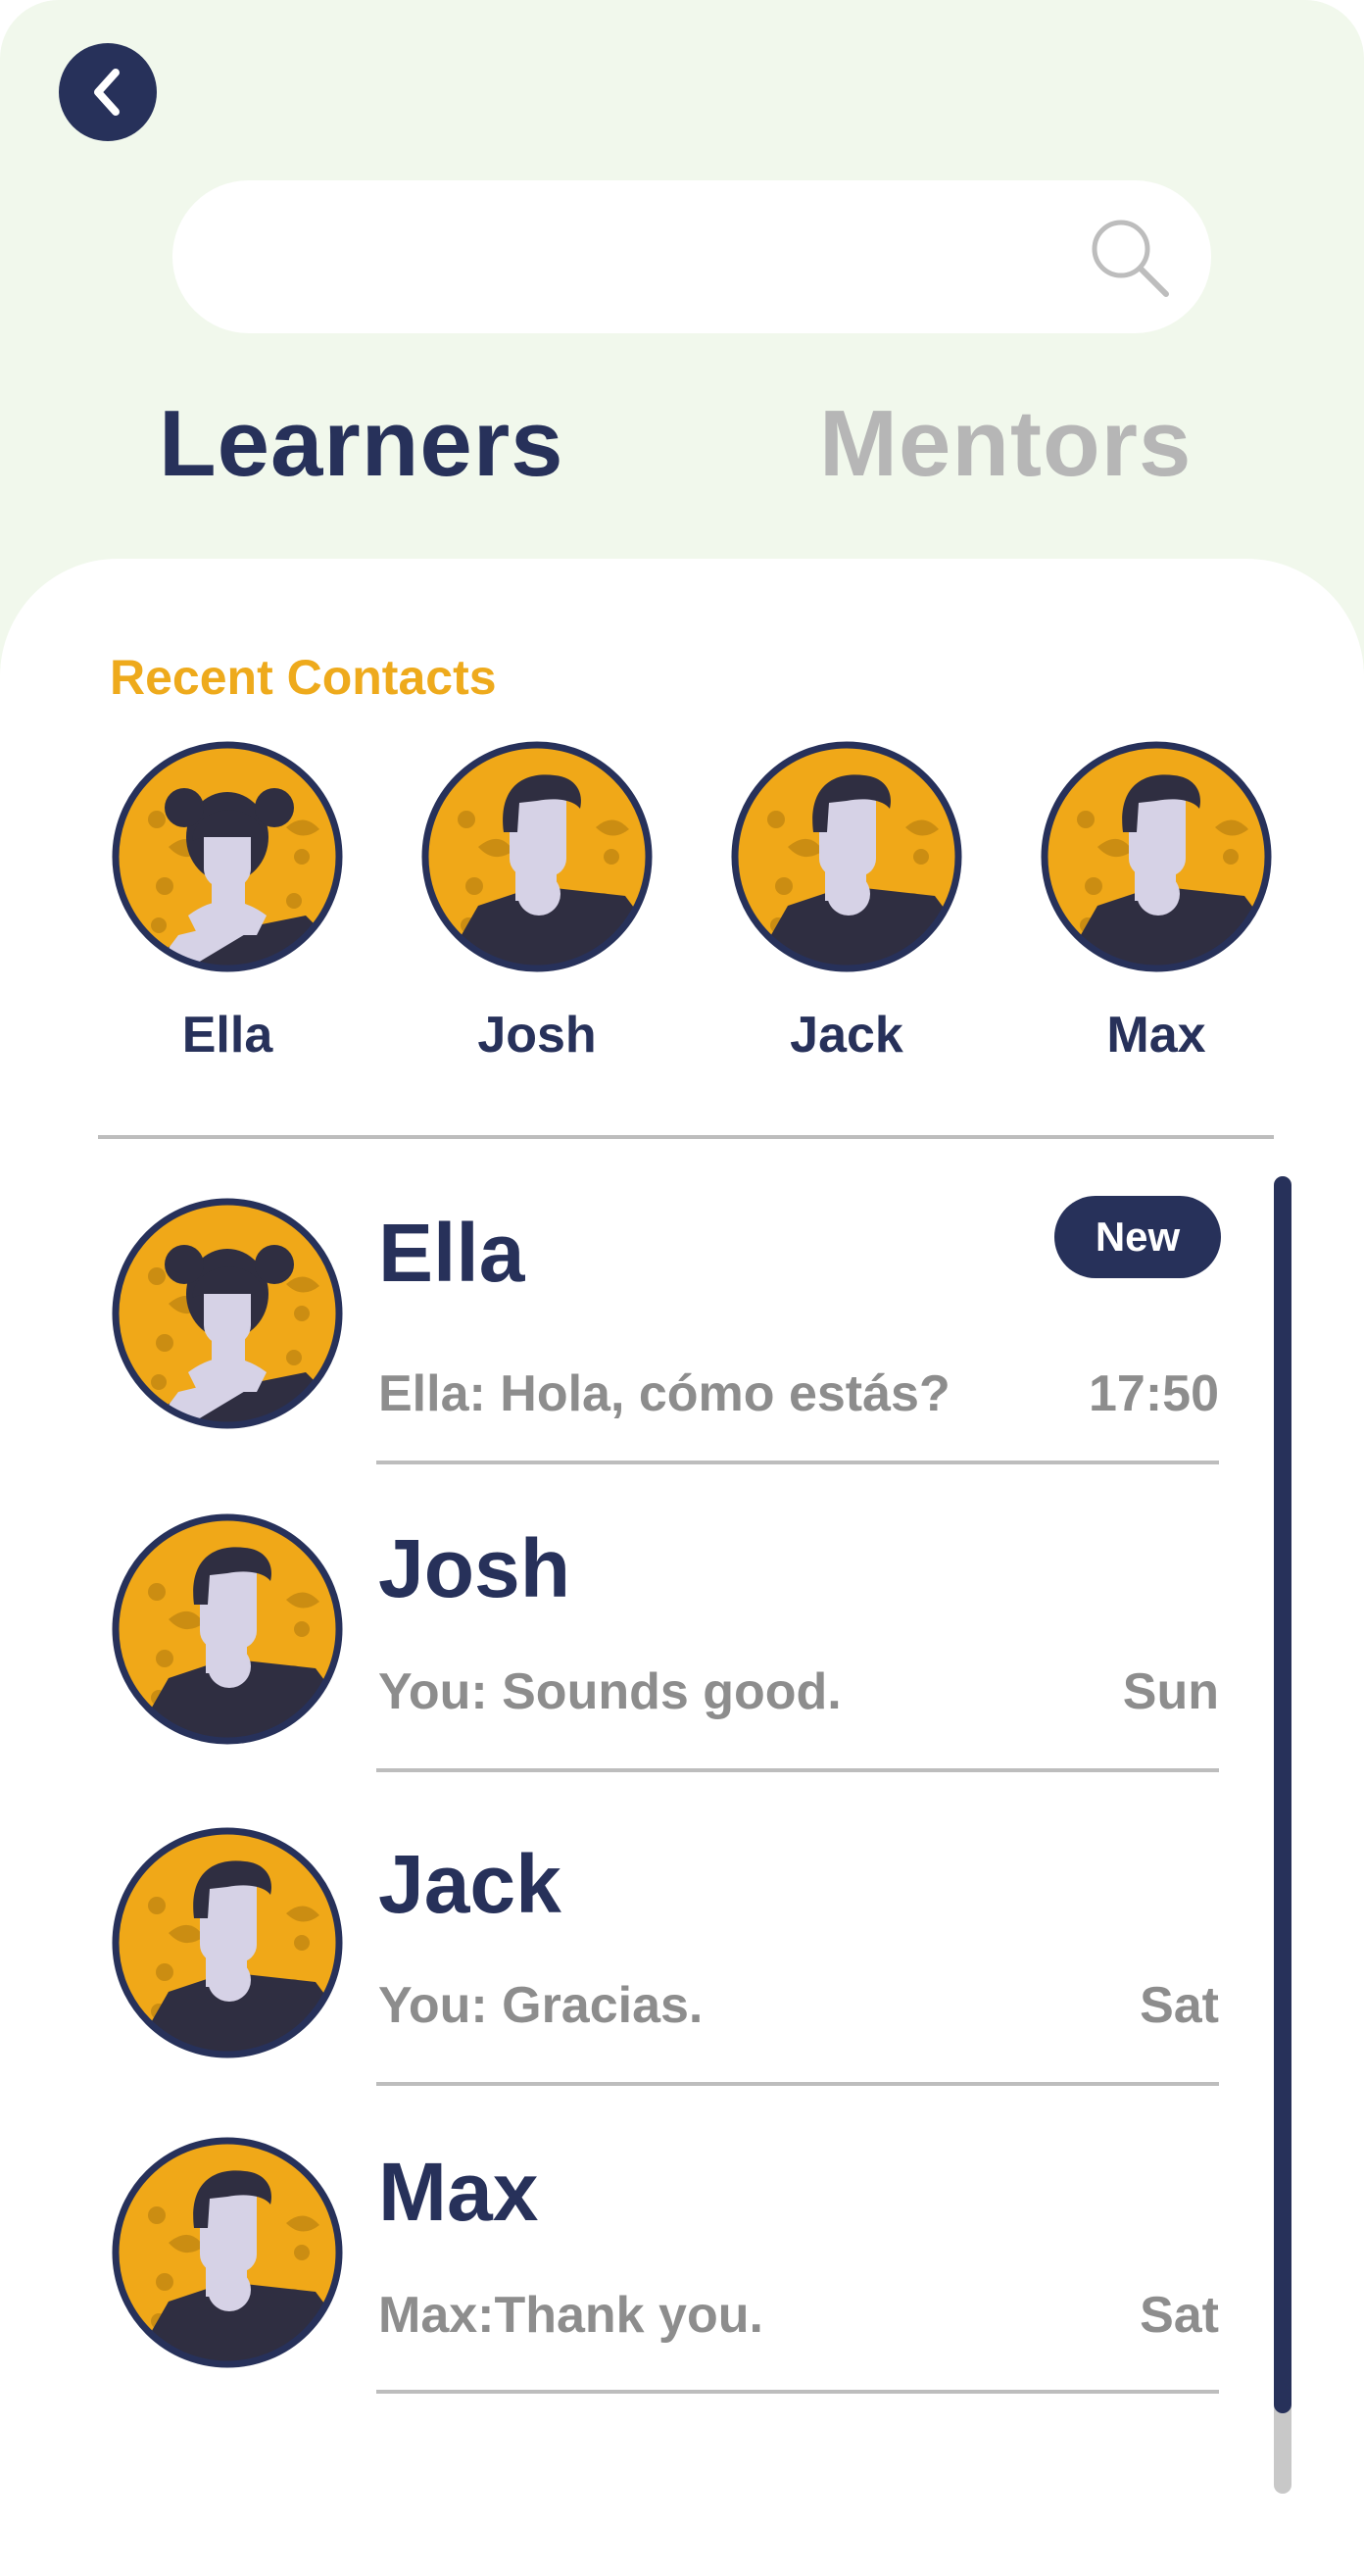 This screenshot has width=1364, height=2576. I want to click on new-badge: New, so click(1137, 1237).